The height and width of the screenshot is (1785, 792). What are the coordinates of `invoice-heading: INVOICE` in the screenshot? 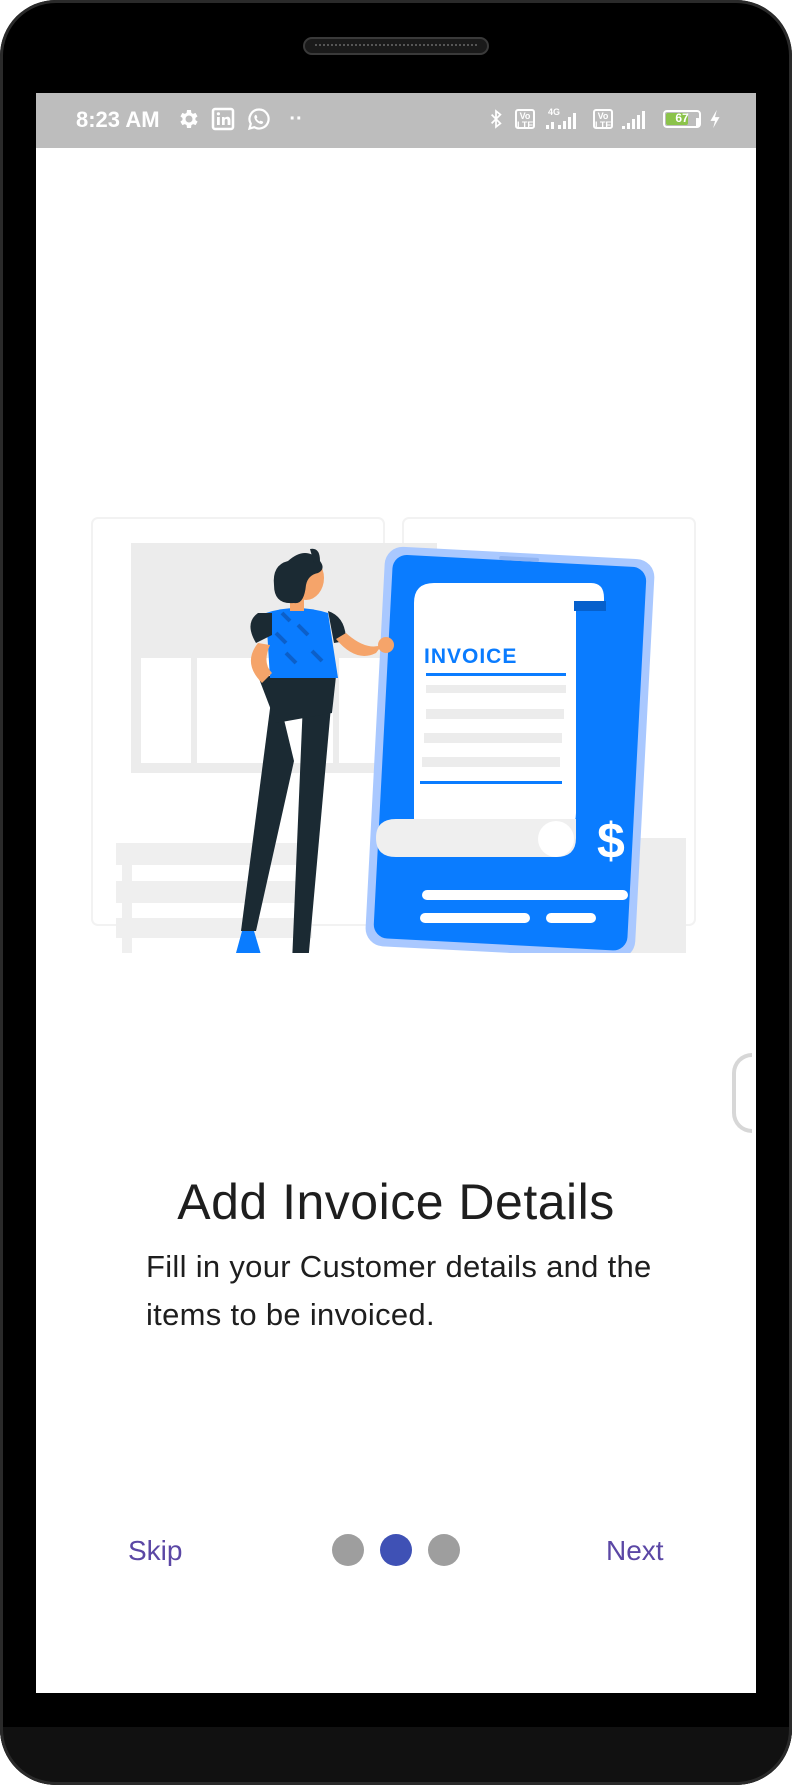 It's located at (470, 656).